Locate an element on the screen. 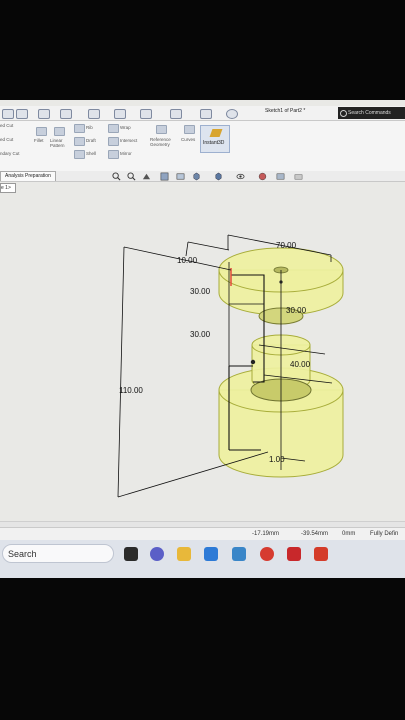 This screenshot has height=720, width=405. select-icon is located at coordinates (146, 114).